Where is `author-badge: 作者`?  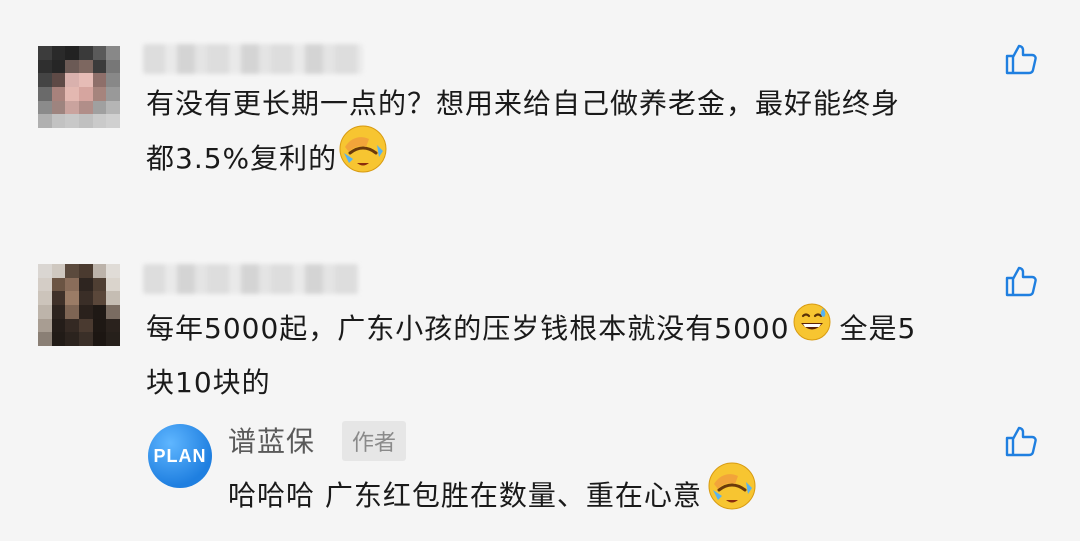
author-badge: 作者 is located at coordinates (374, 441).